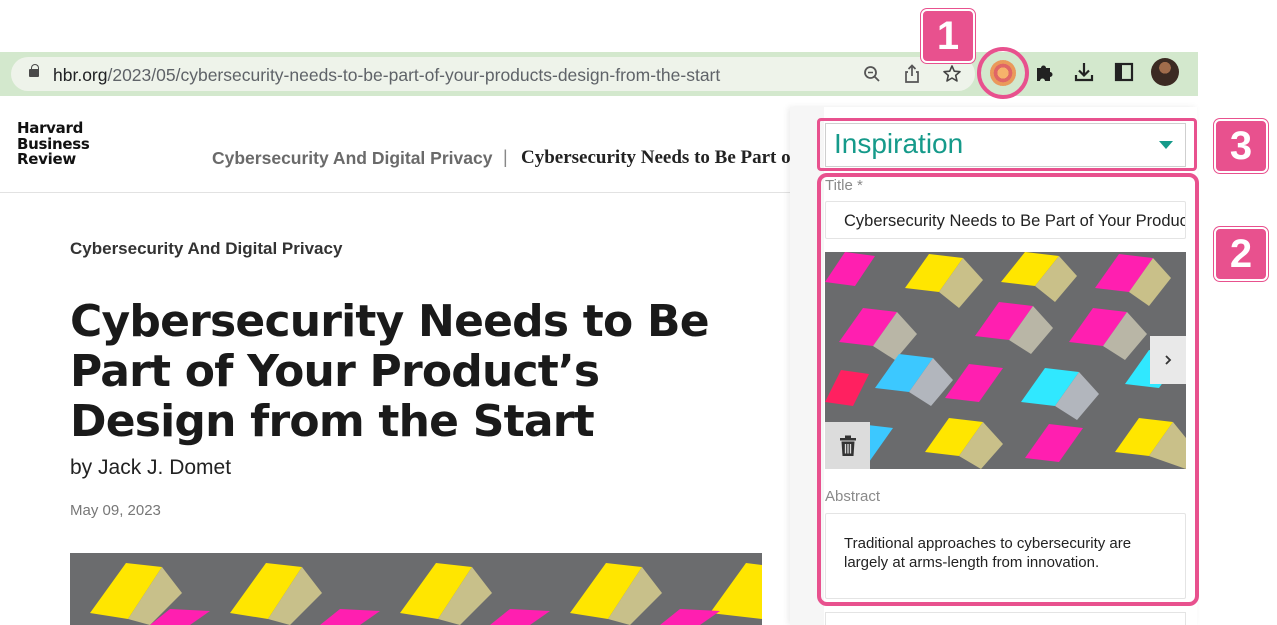  What do you see at coordinates (1084, 72) in the screenshot?
I see `download-icon` at bounding box center [1084, 72].